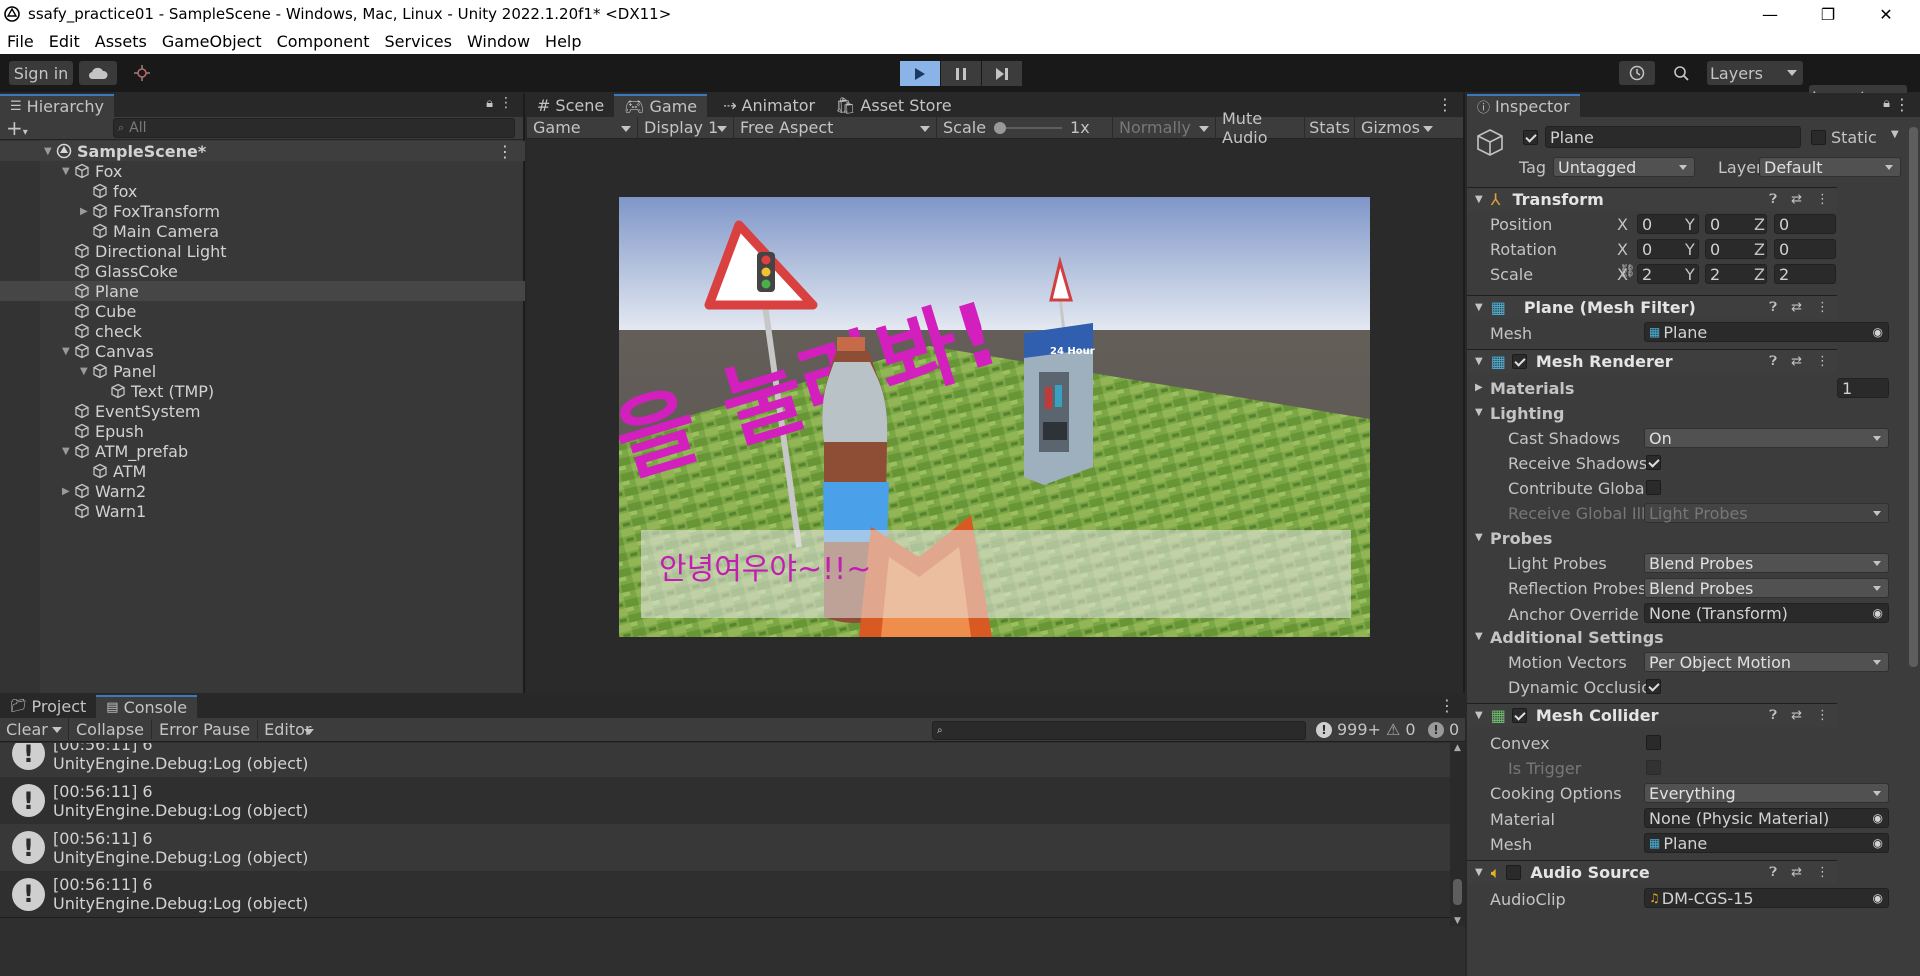 This screenshot has width=1920, height=976. What do you see at coordinates (262, 411) in the screenshot?
I see `hierarchy-item: EventSystem` at bounding box center [262, 411].